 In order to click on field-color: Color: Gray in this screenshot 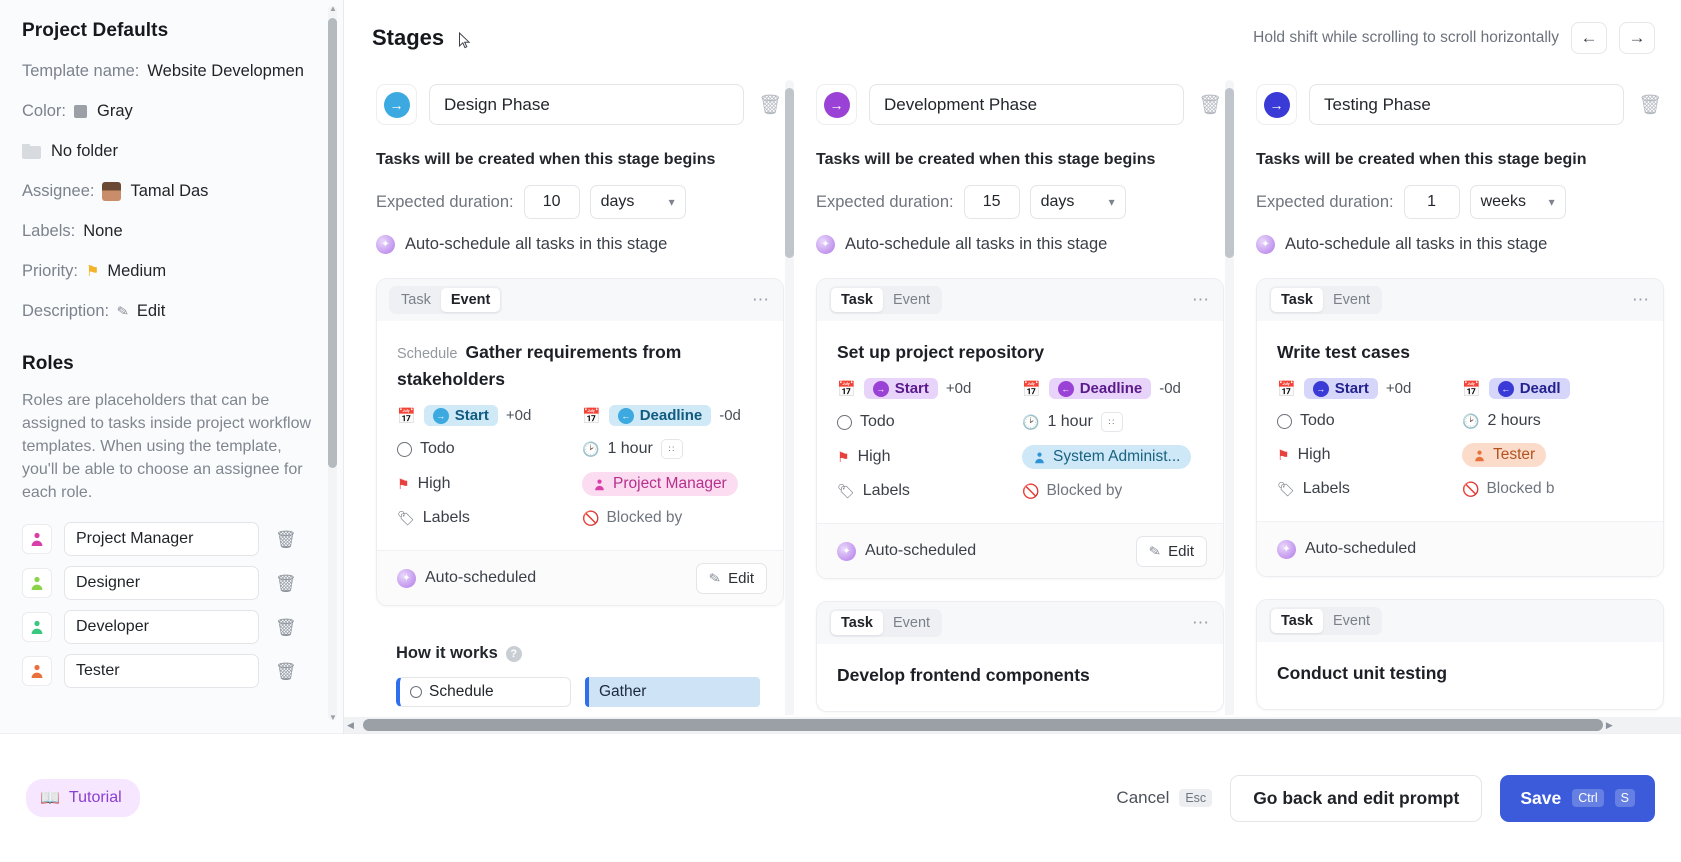, I will do `click(171, 111)`.